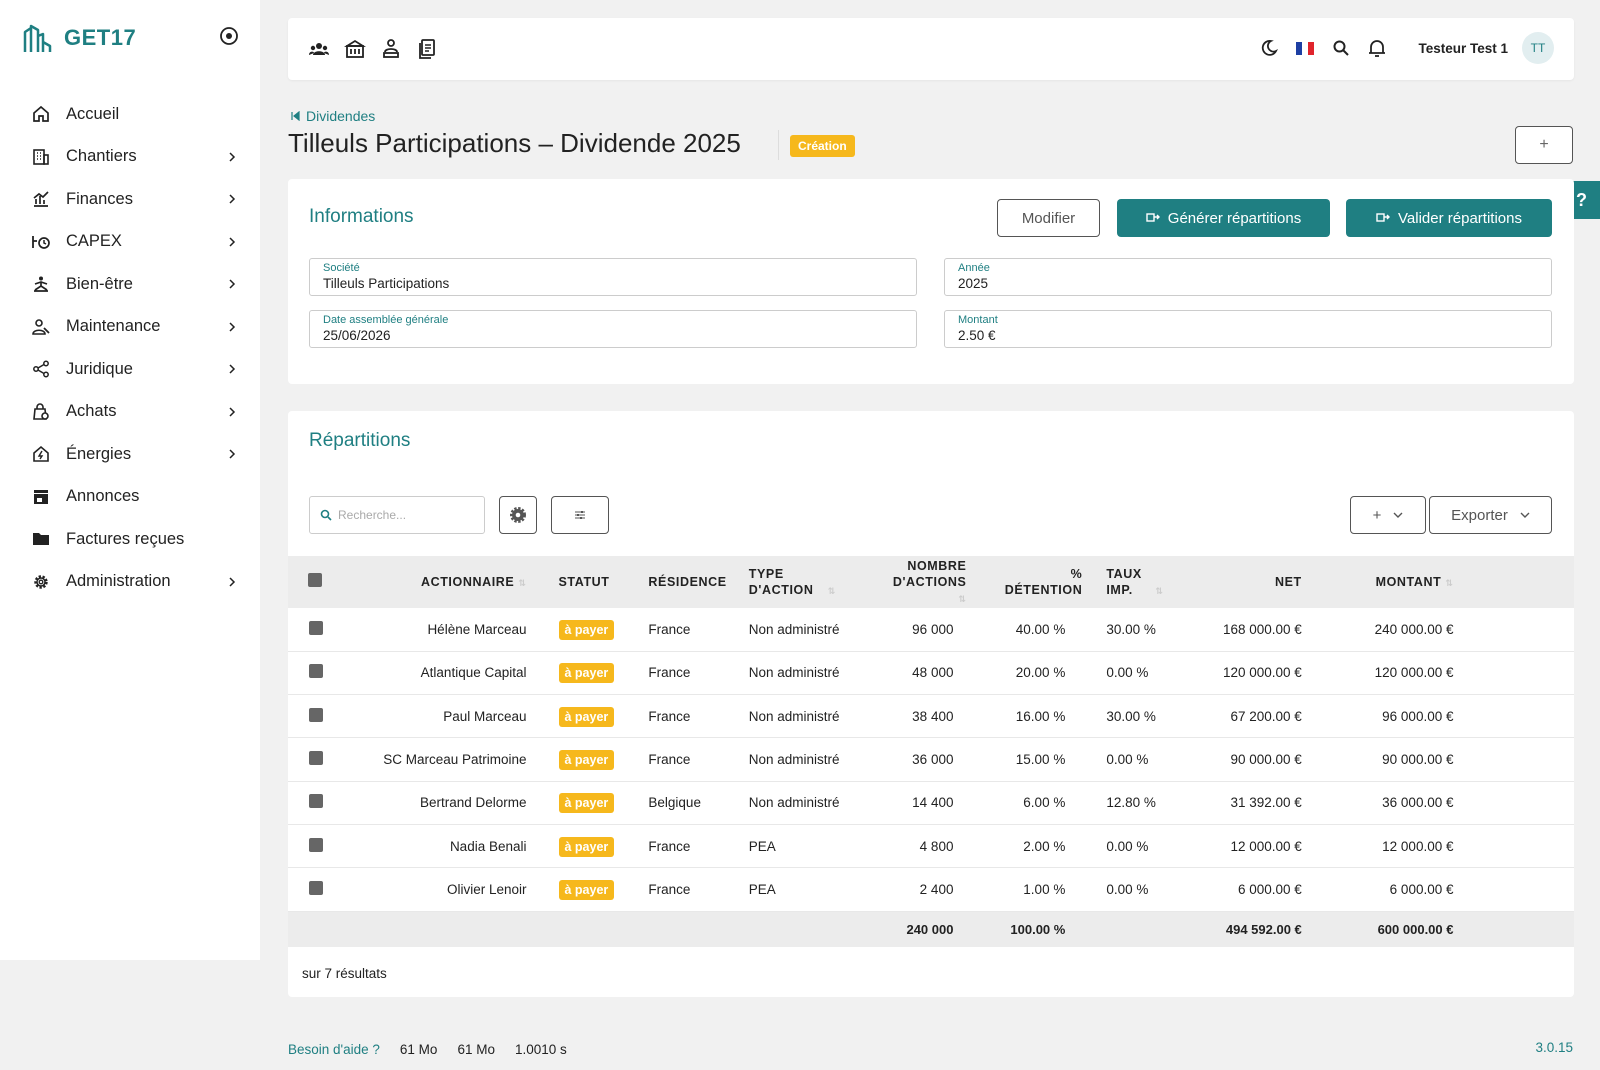 This screenshot has width=1600, height=1070. Describe the element at coordinates (518, 515) in the screenshot. I see `table-settings-button` at that location.